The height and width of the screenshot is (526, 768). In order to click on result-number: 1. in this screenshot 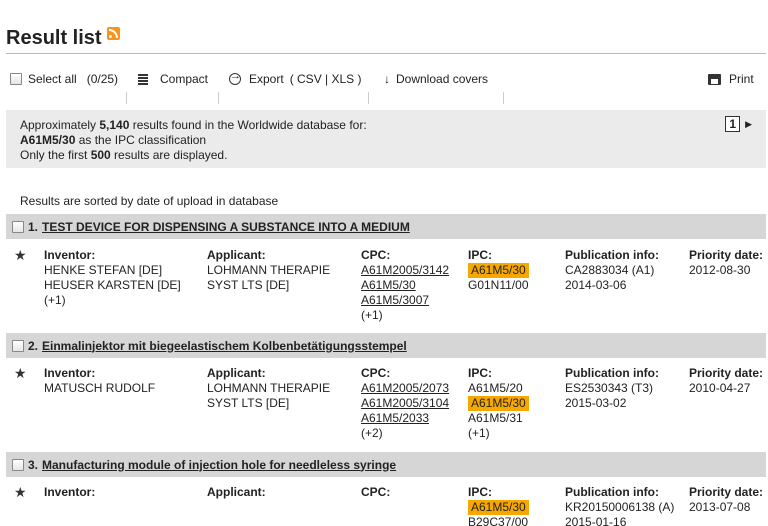, I will do `click(33, 226)`.